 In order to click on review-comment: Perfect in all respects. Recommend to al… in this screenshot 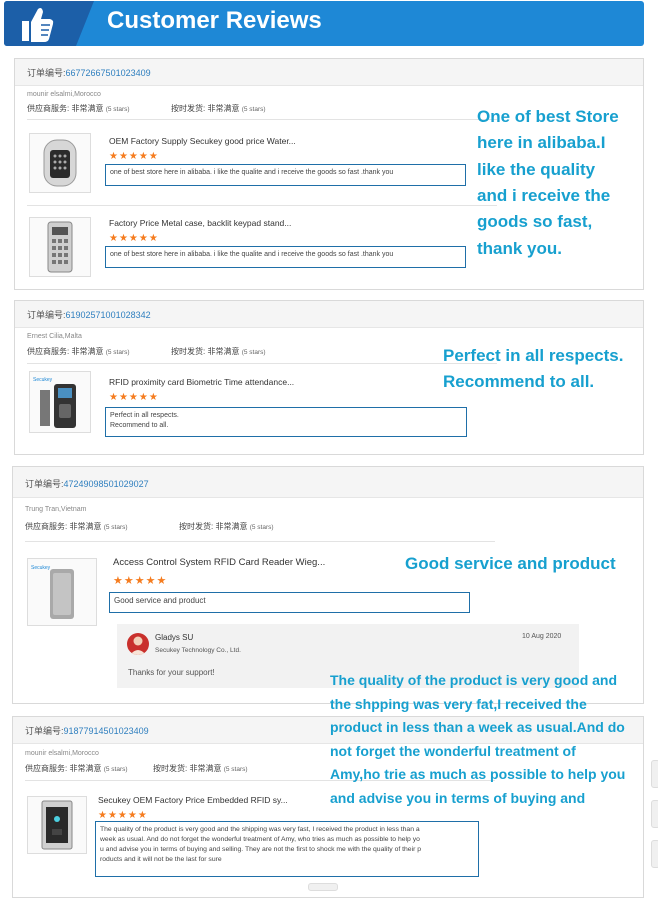, I will do `click(286, 422)`.